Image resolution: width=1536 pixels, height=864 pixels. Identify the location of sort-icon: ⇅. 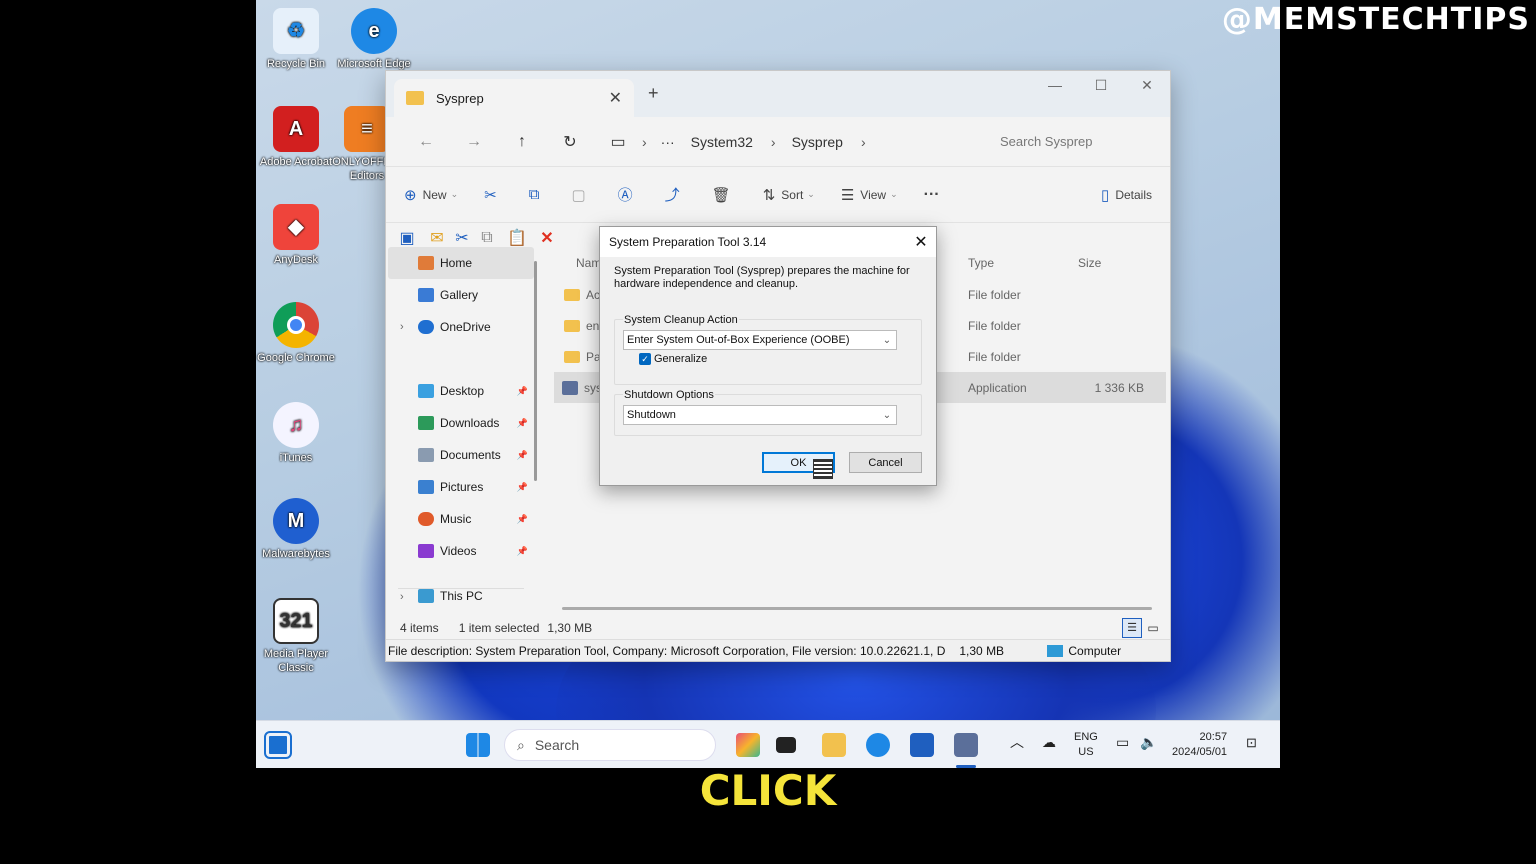
(769, 195).